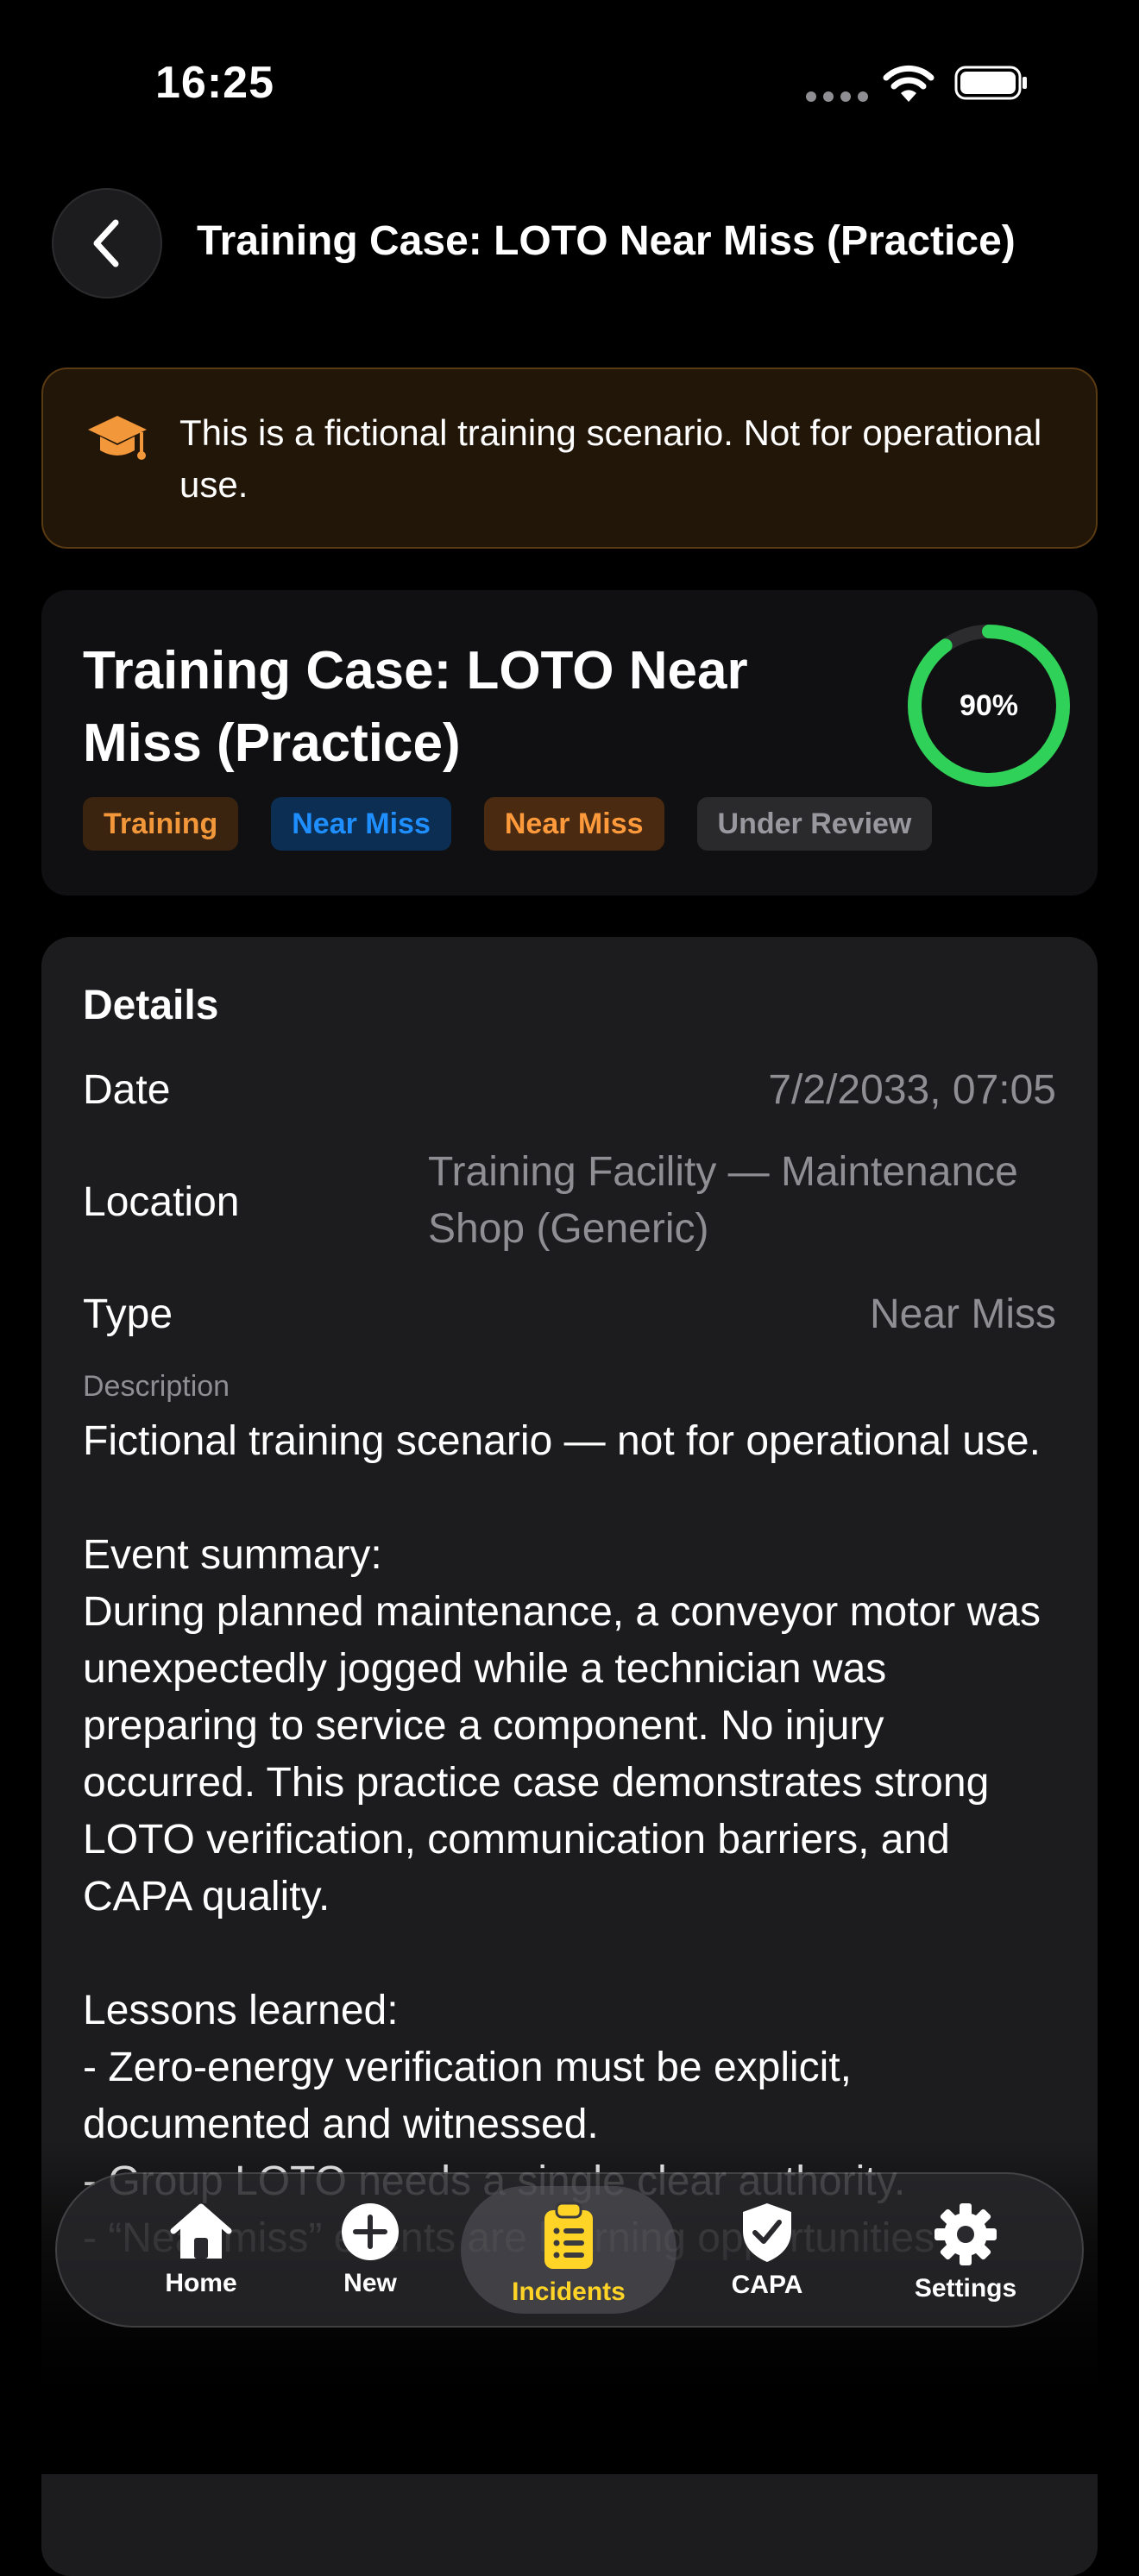 Image resolution: width=1139 pixels, height=2576 pixels. I want to click on case-title: Training Case: LOTO Near Miss (Practice), so click(415, 707).